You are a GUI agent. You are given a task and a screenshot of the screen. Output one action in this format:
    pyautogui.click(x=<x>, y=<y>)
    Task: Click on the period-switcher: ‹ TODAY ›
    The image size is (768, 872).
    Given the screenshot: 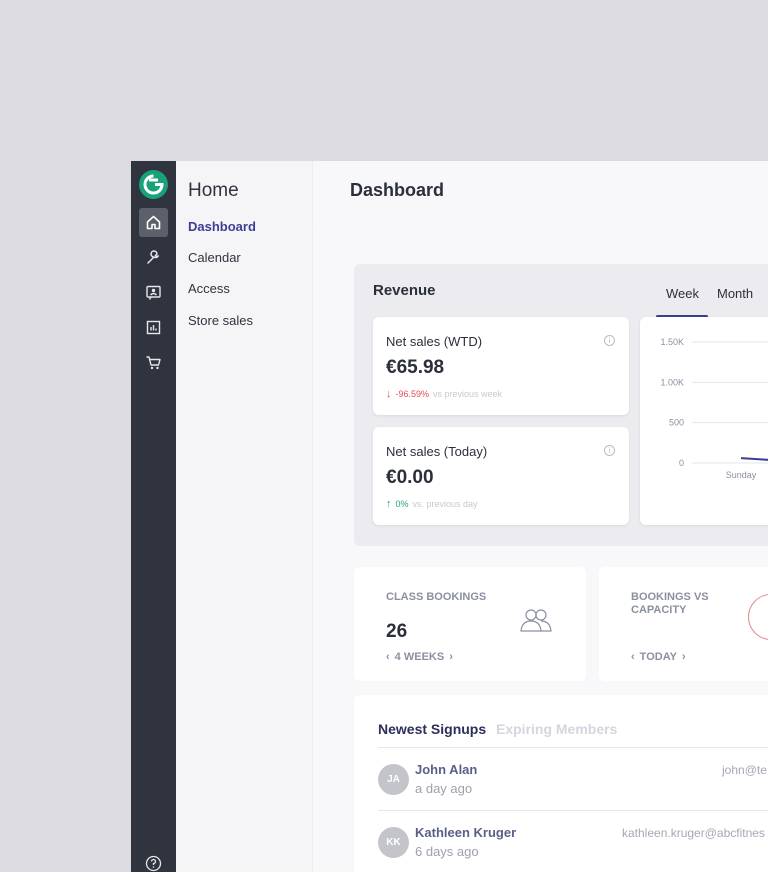 What is the action you would take?
    pyautogui.click(x=658, y=657)
    